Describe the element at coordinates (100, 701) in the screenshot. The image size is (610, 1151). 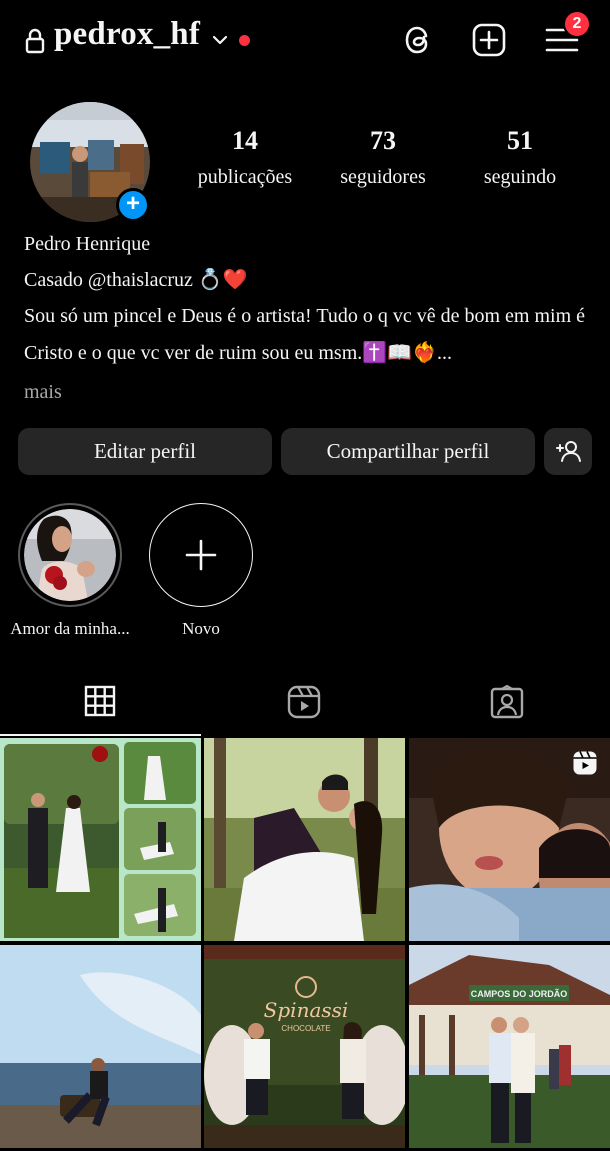
I see `grid-icon` at that location.